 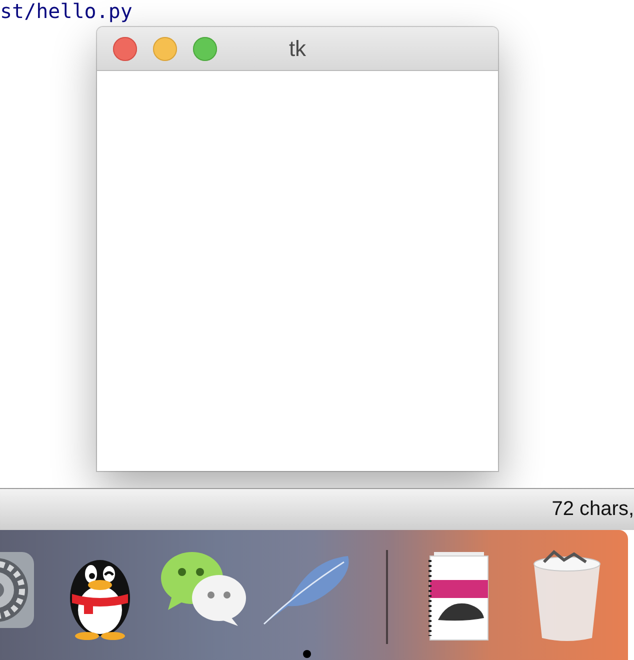 I want to click on zoom-button, so click(x=205, y=48).